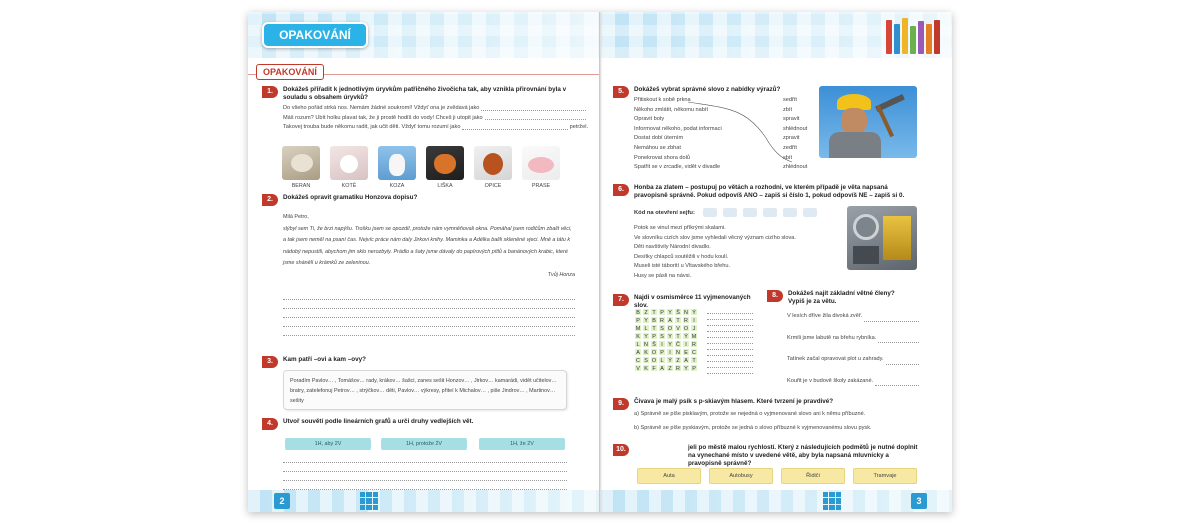  Describe the element at coordinates (654, 368) in the screenshot. I see `grid-cell: F` at that location.